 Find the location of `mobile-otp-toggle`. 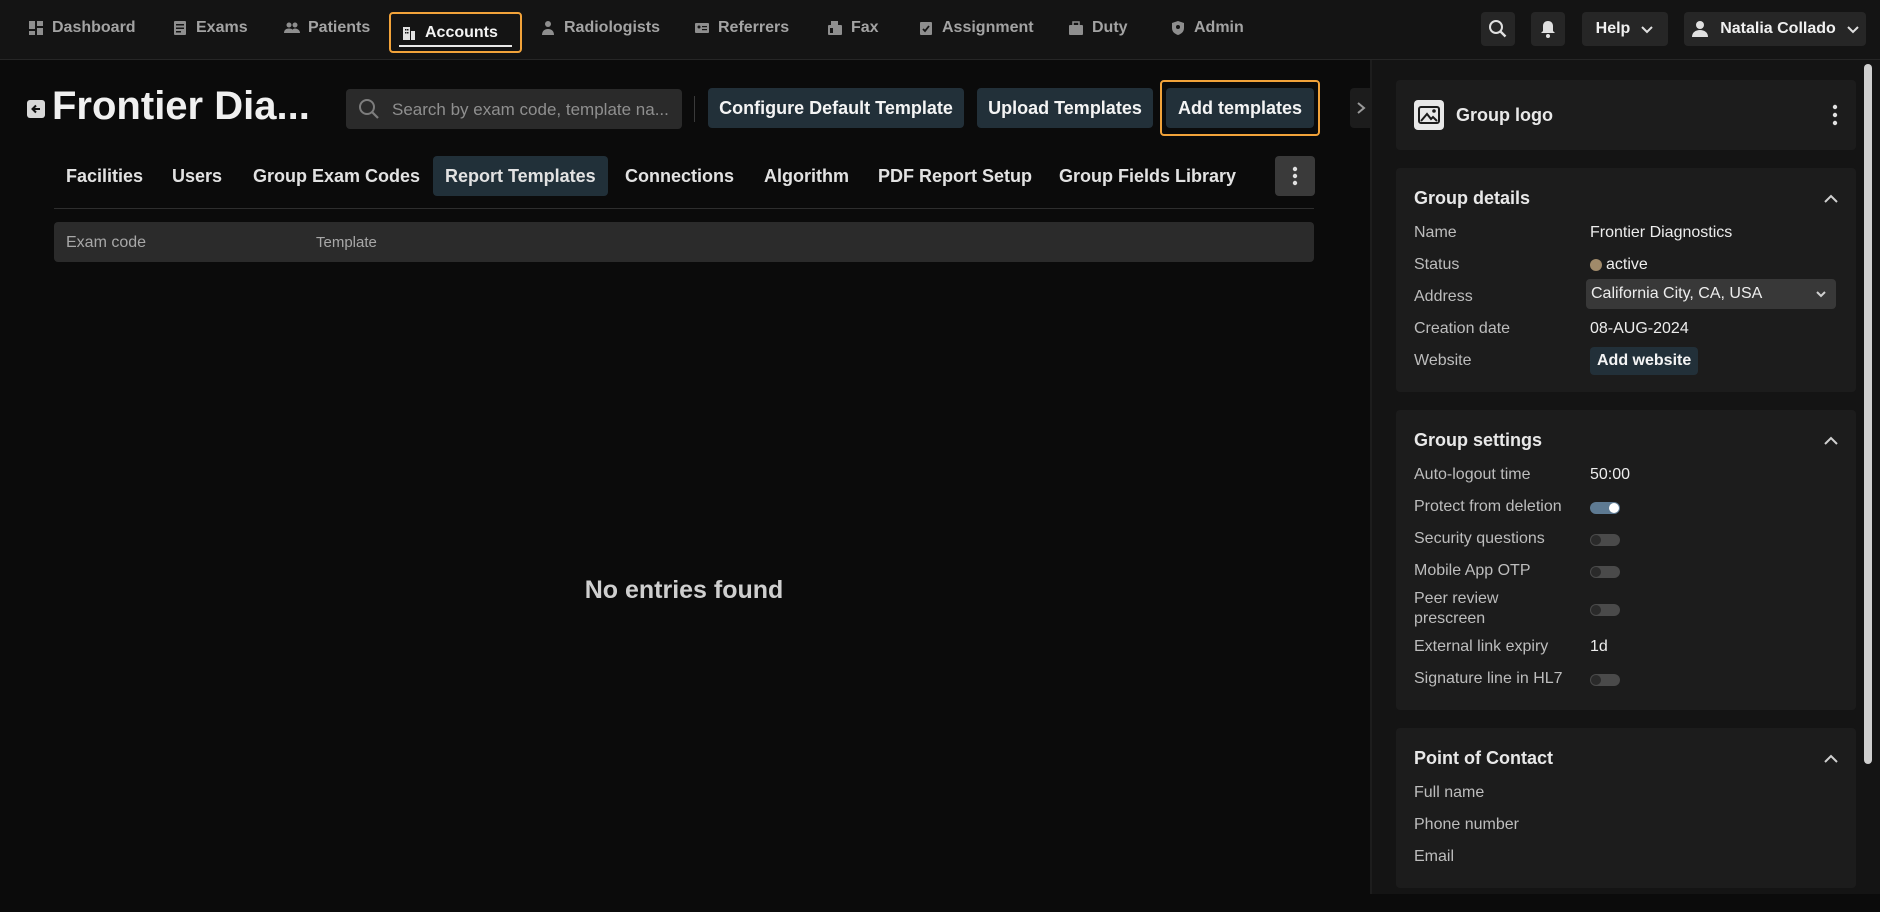

mobile-otp-toggle is located at coordinates (1605, 572).